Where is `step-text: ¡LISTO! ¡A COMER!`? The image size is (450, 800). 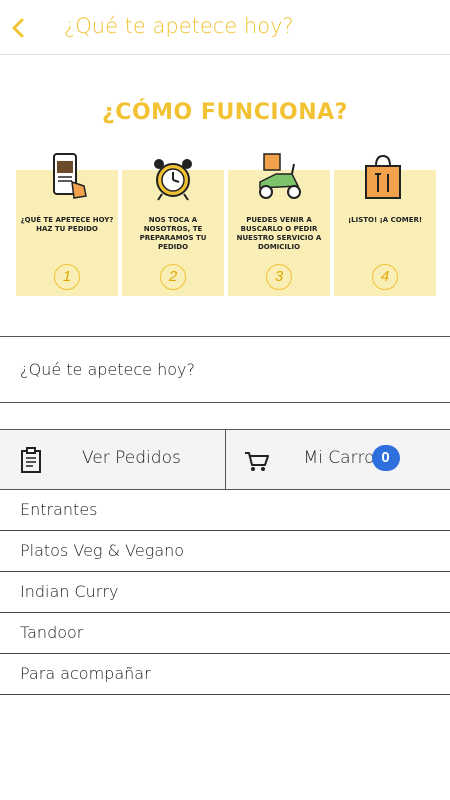 step-text: ¡LISTO! ¡A COMER! is located at coordinates (385, 220).